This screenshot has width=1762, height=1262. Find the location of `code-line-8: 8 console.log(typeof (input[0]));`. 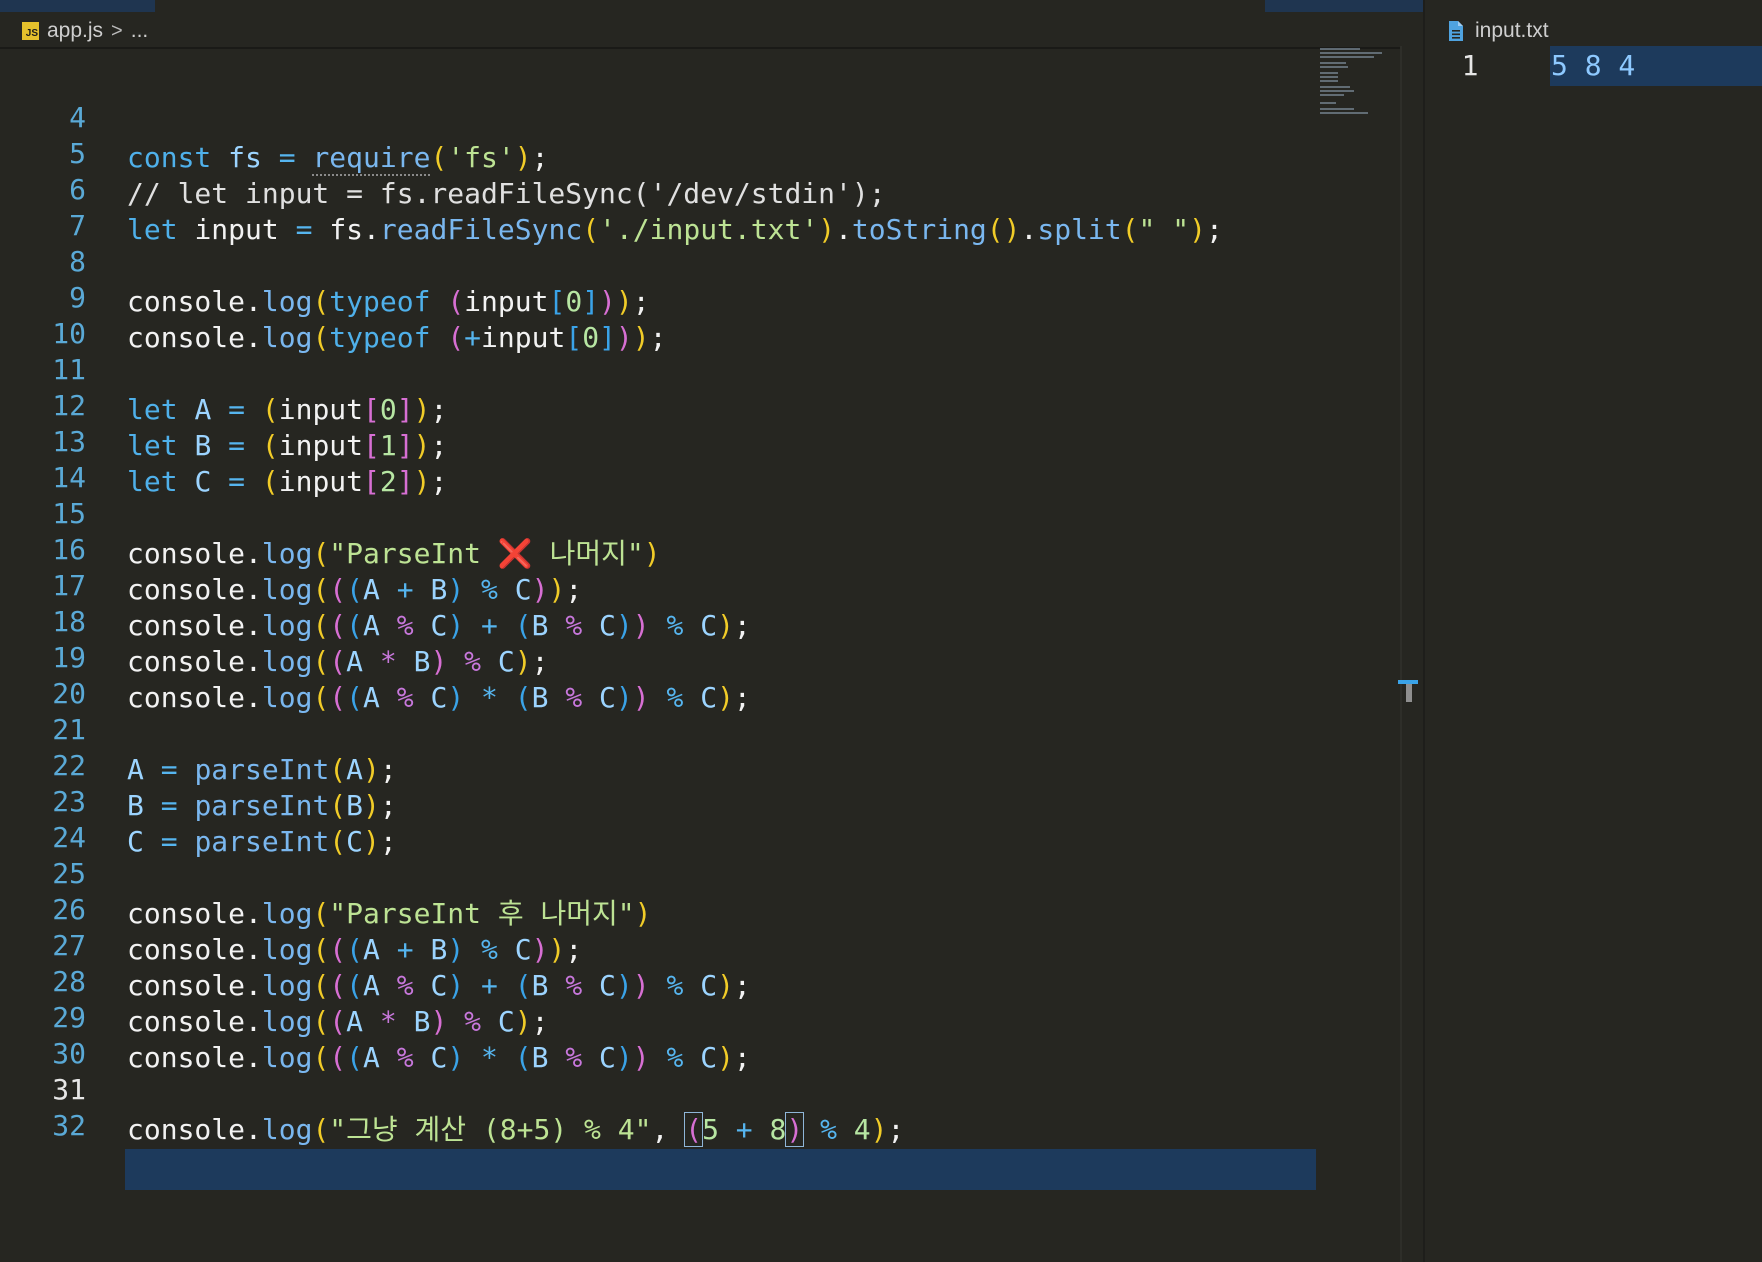

code-line-8: 8 console.log(typeof (input[0])); is located at coordinates (660, 260).